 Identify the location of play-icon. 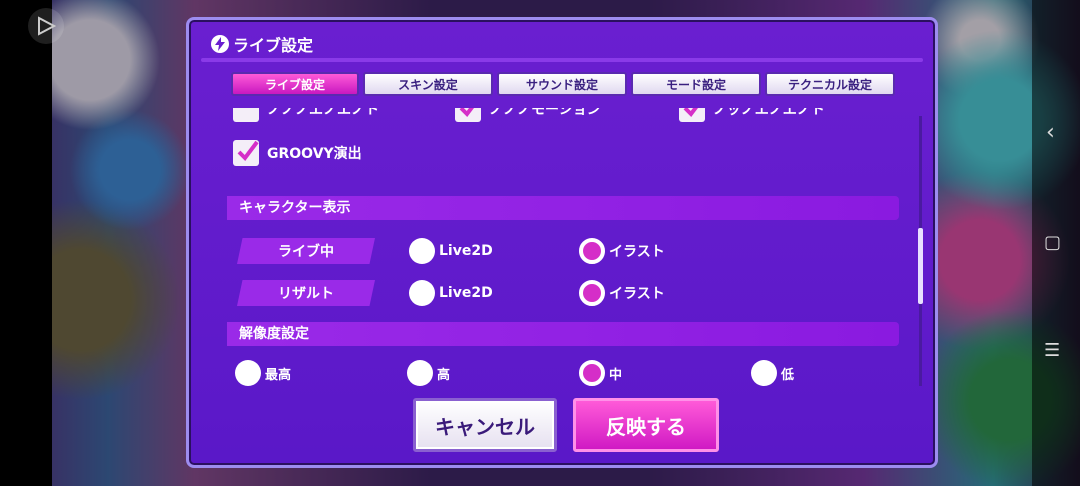
(46, 26).